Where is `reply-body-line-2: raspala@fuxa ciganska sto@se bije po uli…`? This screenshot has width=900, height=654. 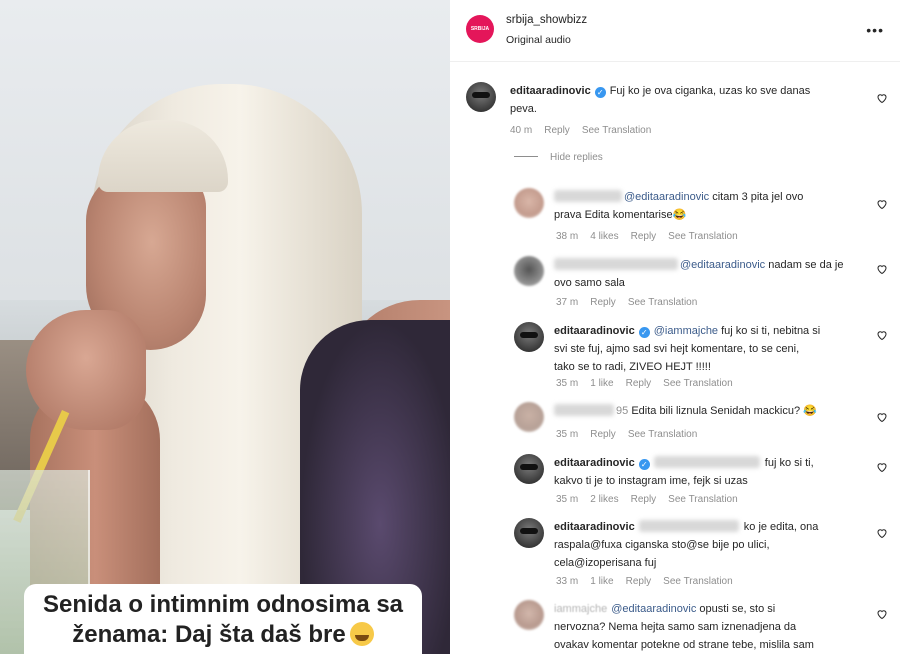
reply-body-line-2: raspala@fuxa ciganska sto@se bije po uli… is located at coordinates (662, 545).